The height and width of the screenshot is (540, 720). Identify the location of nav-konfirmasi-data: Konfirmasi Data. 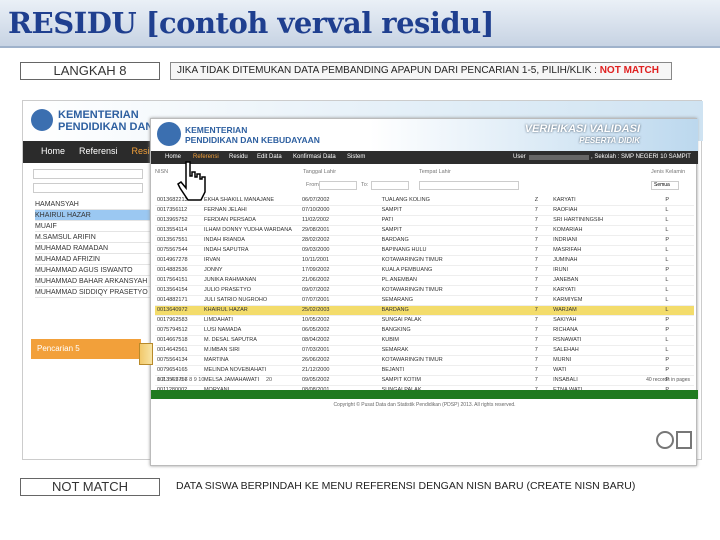
(314, 157).